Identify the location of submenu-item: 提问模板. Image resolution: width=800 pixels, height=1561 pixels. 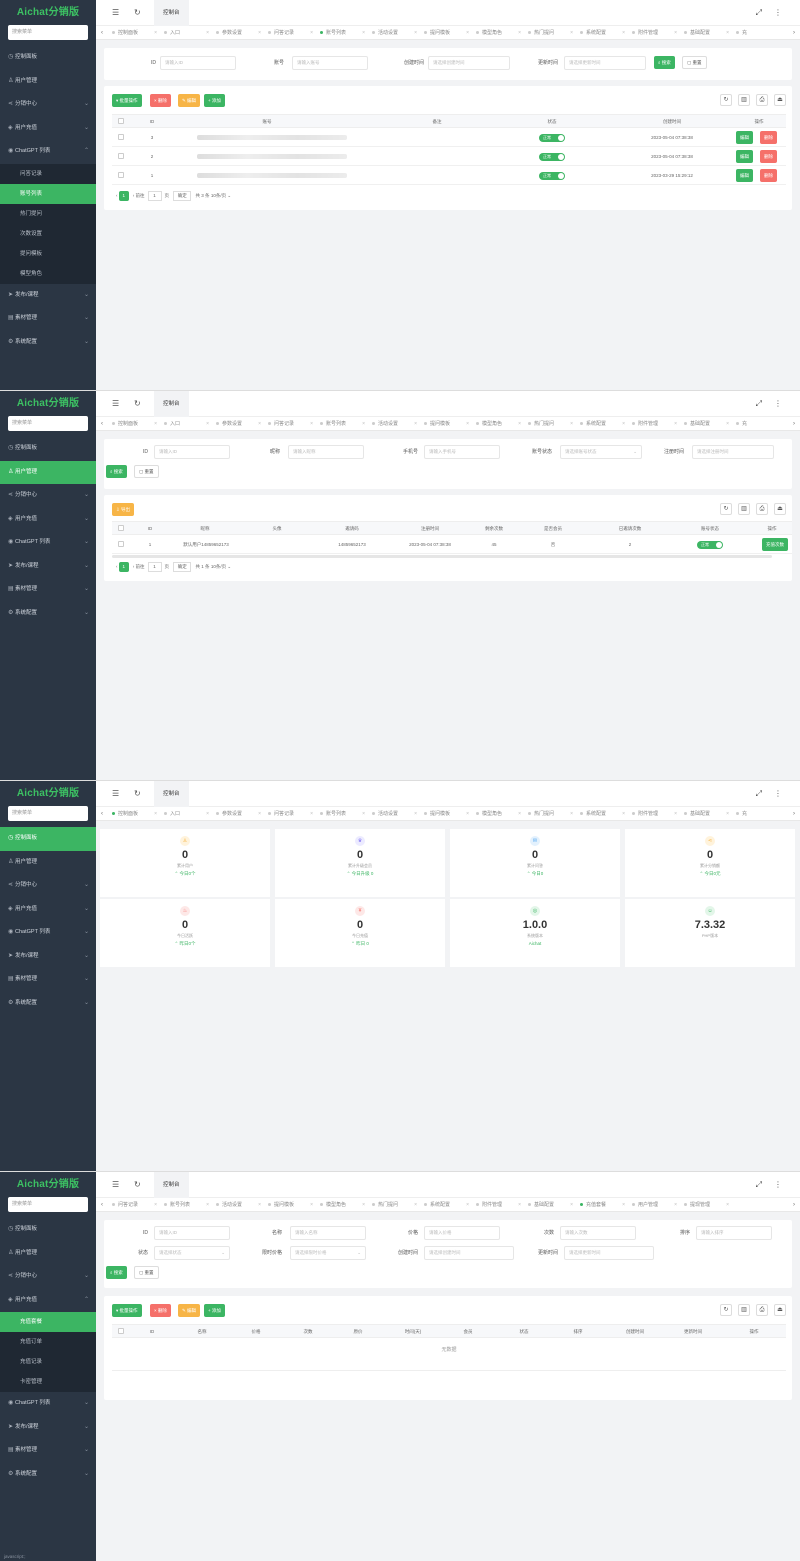
(48, 254).